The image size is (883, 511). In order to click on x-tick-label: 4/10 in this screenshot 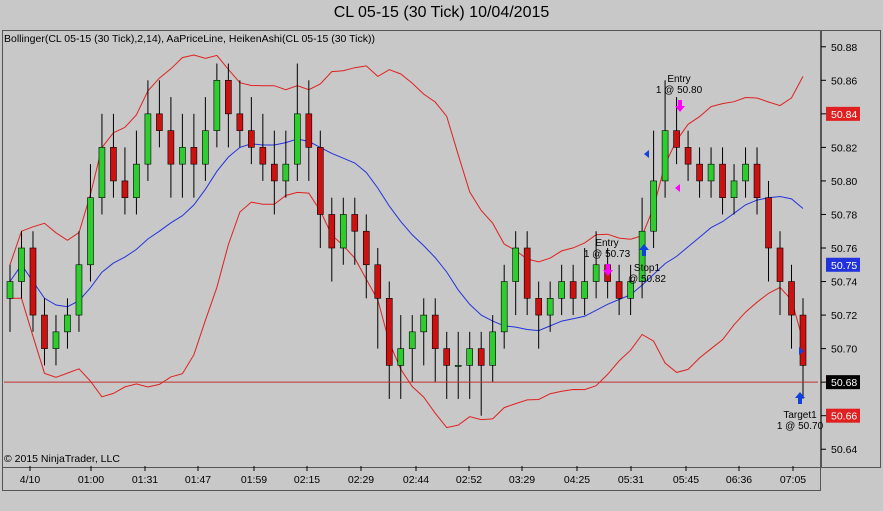, I will do `click(30, 480)`.